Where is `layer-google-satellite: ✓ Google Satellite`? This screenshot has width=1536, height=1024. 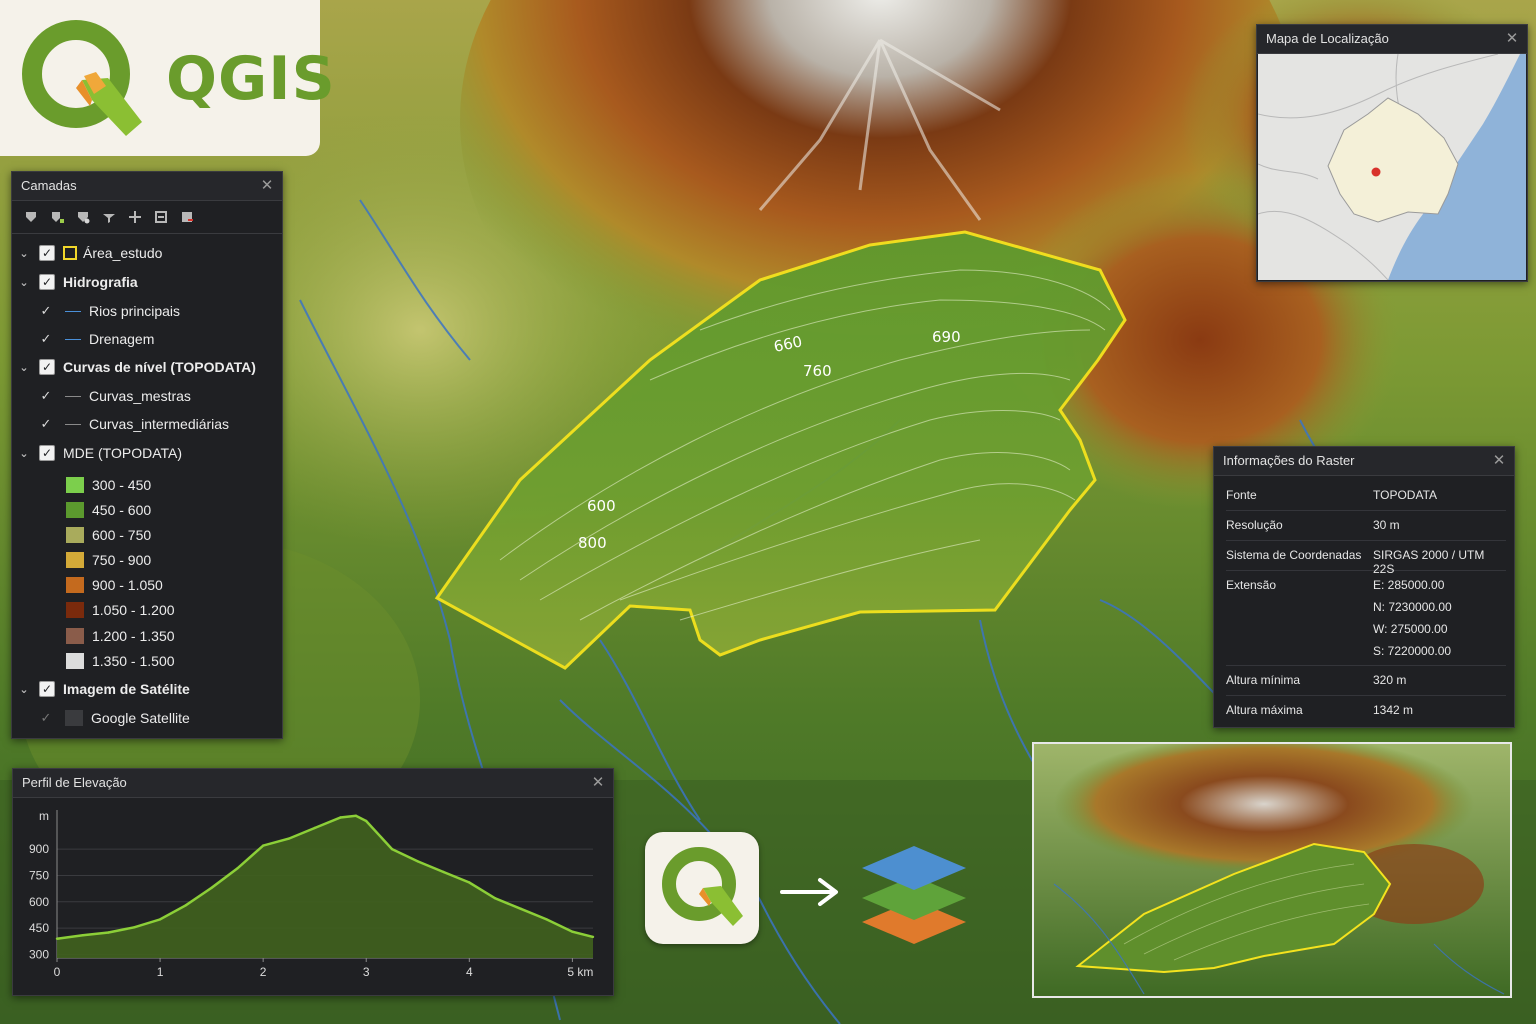 layer-google-satellite: ✓ Google Satellite is located at coordinates (110, 718).